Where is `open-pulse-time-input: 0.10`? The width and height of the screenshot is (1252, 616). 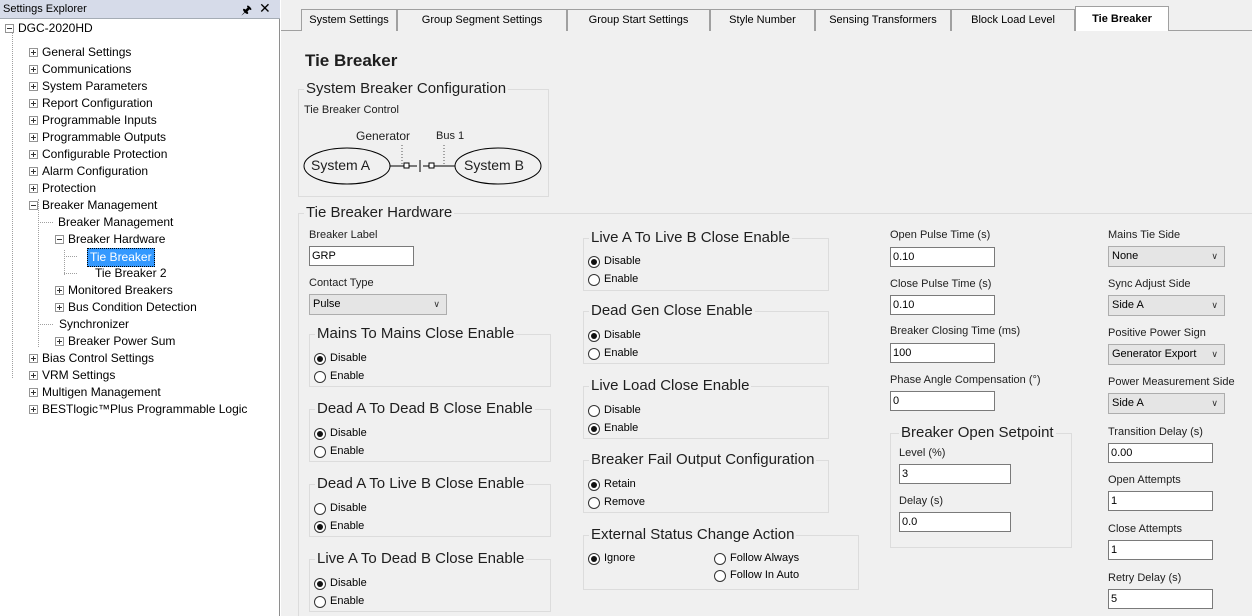 open-pulse-time-input: 0.10 is located at coordinates (942, 257).